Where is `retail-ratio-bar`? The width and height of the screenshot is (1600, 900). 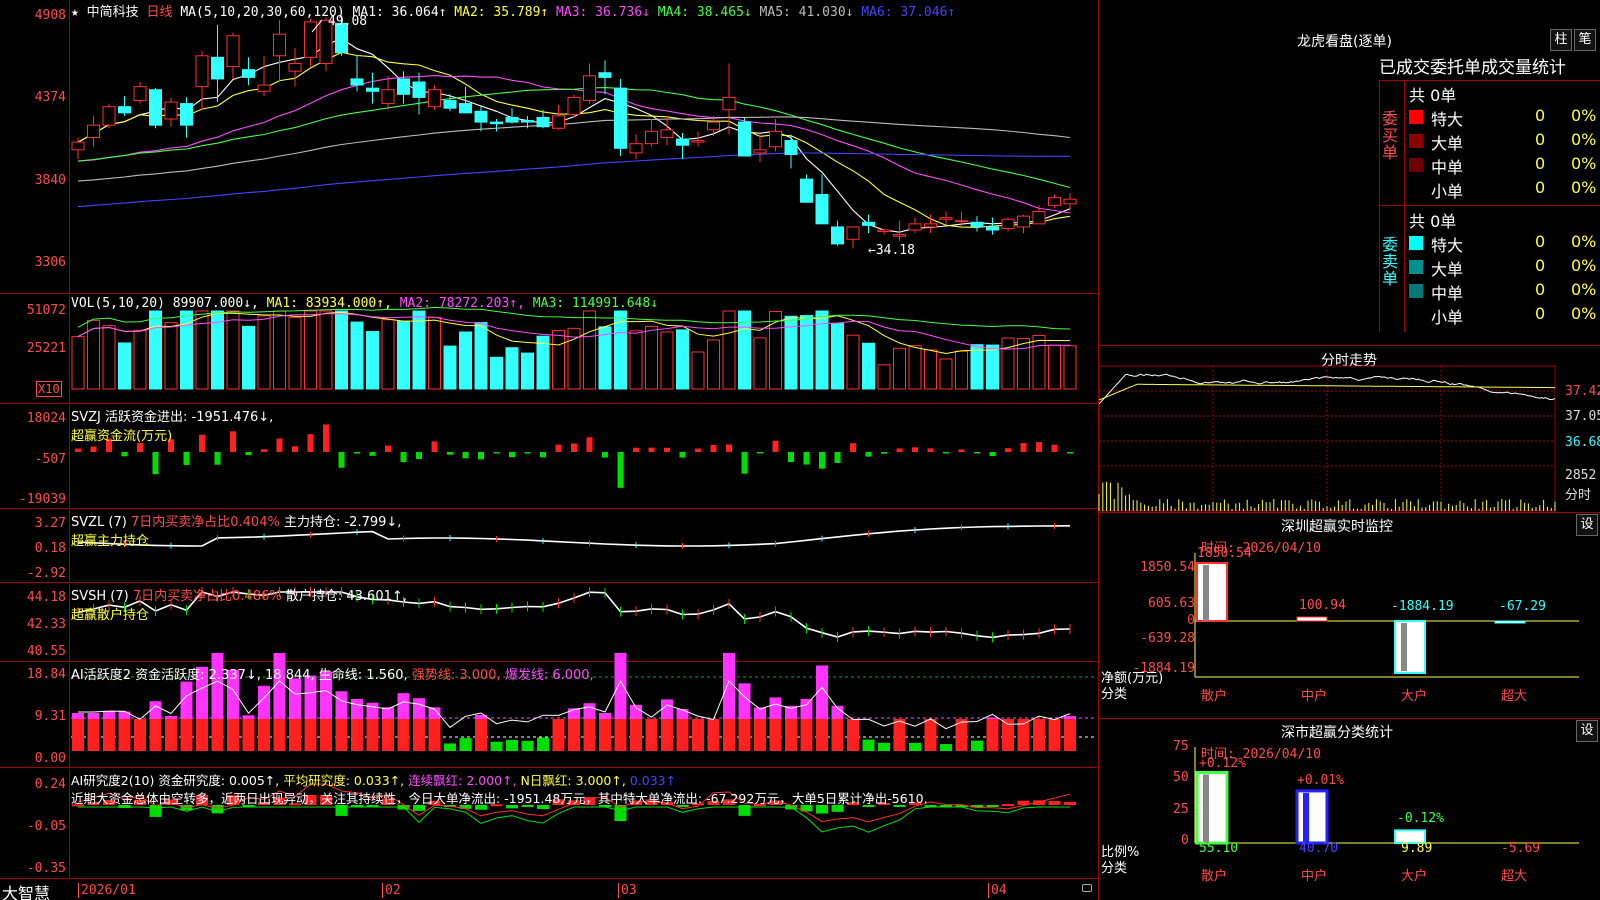
retail-ratio-bar is located at coordinates (1212, 807).